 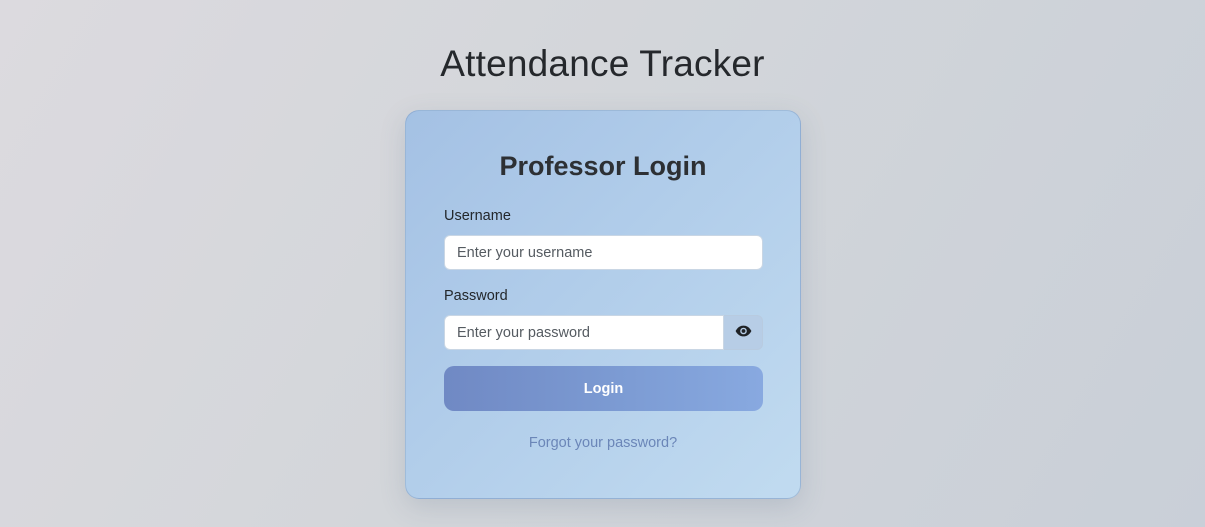 I want to click on password-input, so click(x=584, y=332).